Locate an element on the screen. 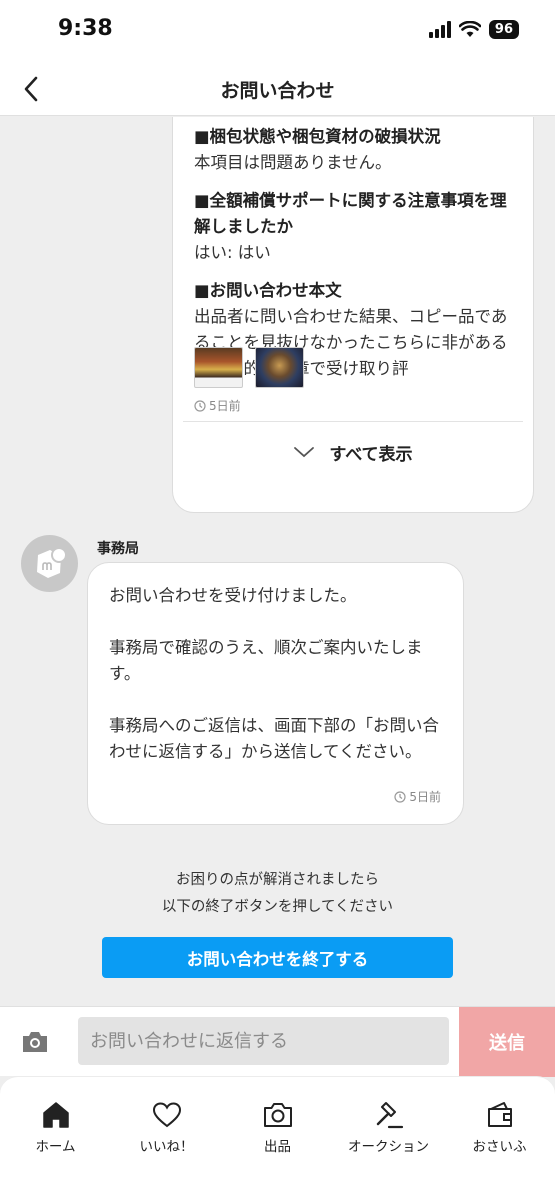  chevron-down-icon is located at coordinates (304, 452).